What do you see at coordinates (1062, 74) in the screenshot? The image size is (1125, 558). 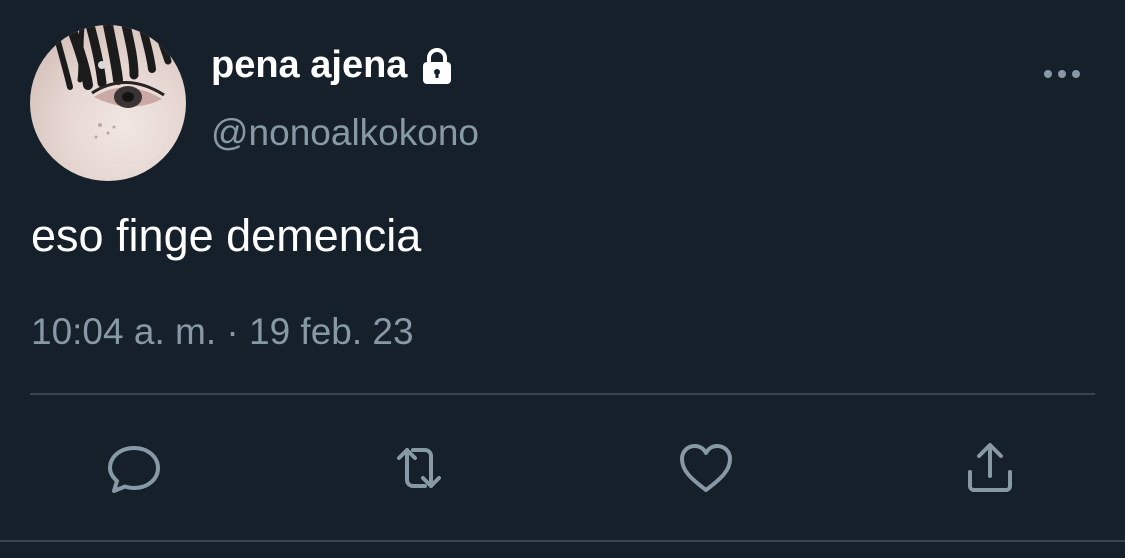 I see `more-dots-icon` at bounding box center [1062, 74].